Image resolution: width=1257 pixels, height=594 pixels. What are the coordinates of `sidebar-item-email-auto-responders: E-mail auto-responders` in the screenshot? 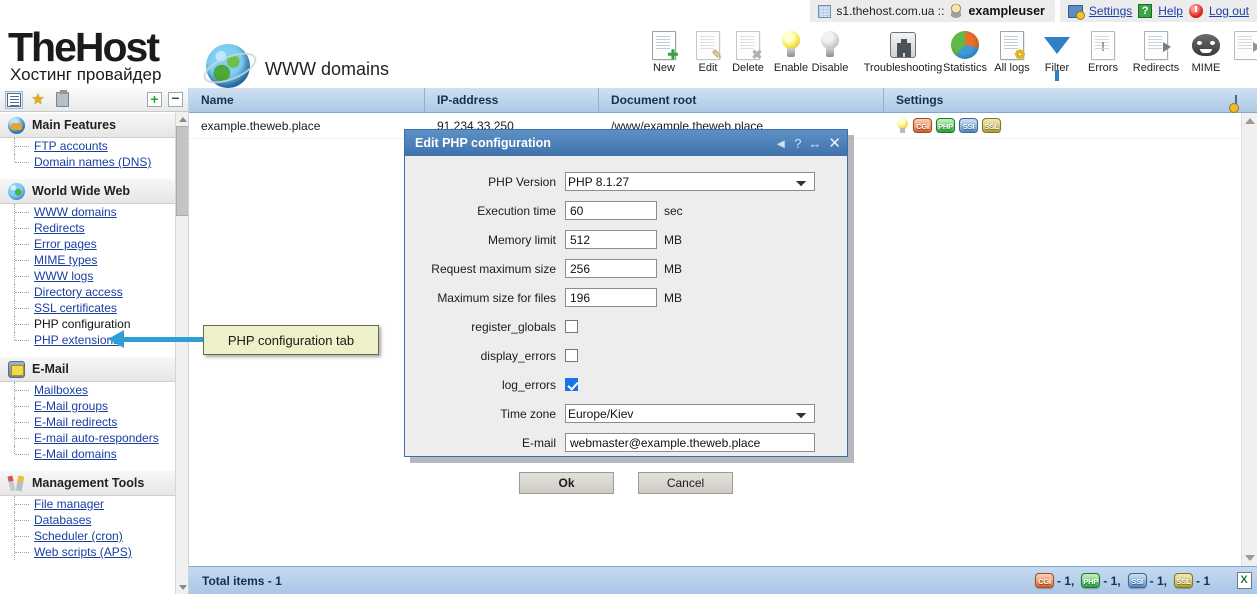 It's located at (87, 438).